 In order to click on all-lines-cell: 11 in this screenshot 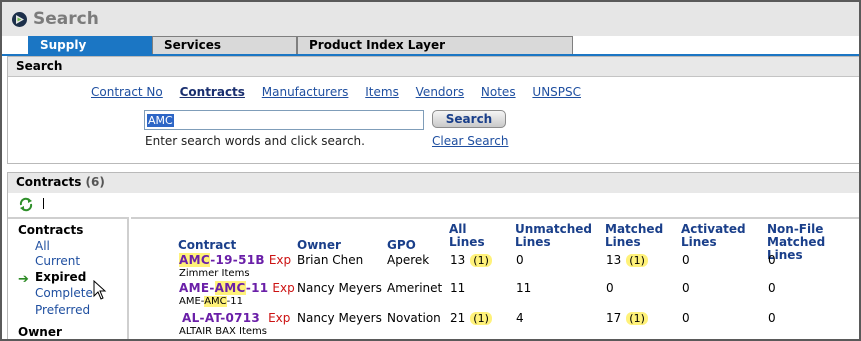, I will do `click(458, 288)`.